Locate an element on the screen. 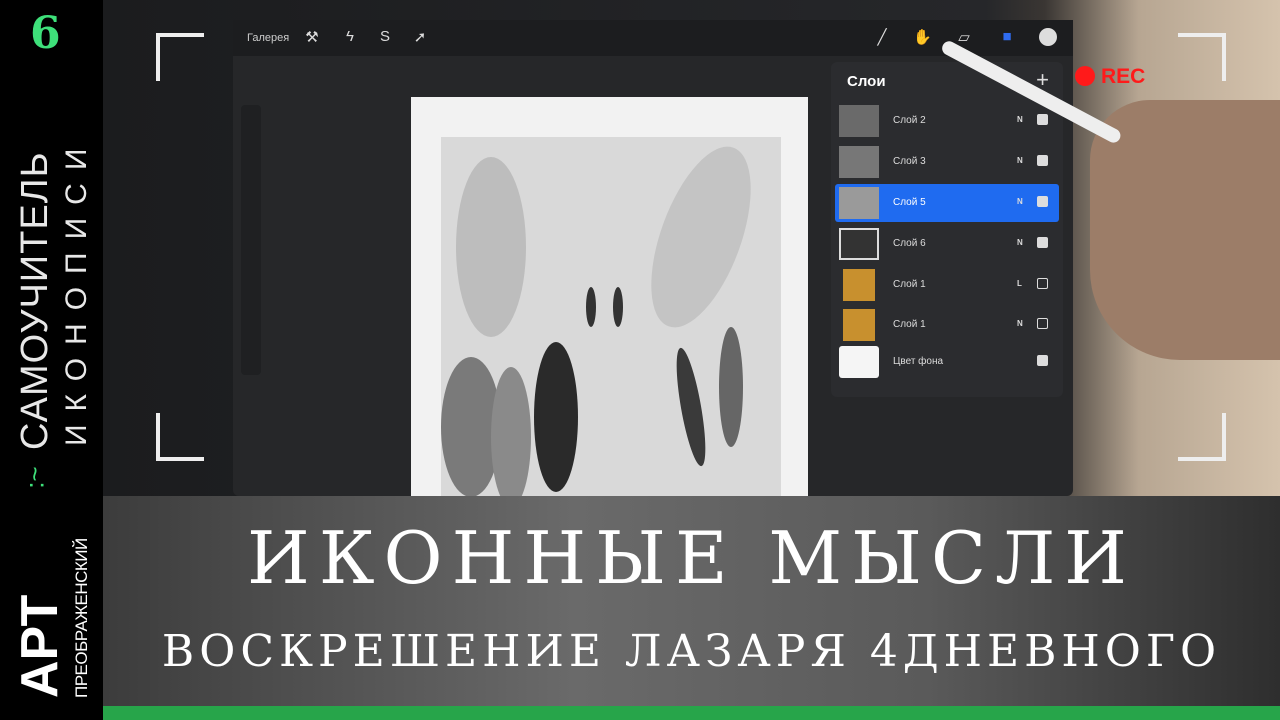 This screenshot has height=720, width=1280. canvas-artwork is located at coordinates (611, 322).